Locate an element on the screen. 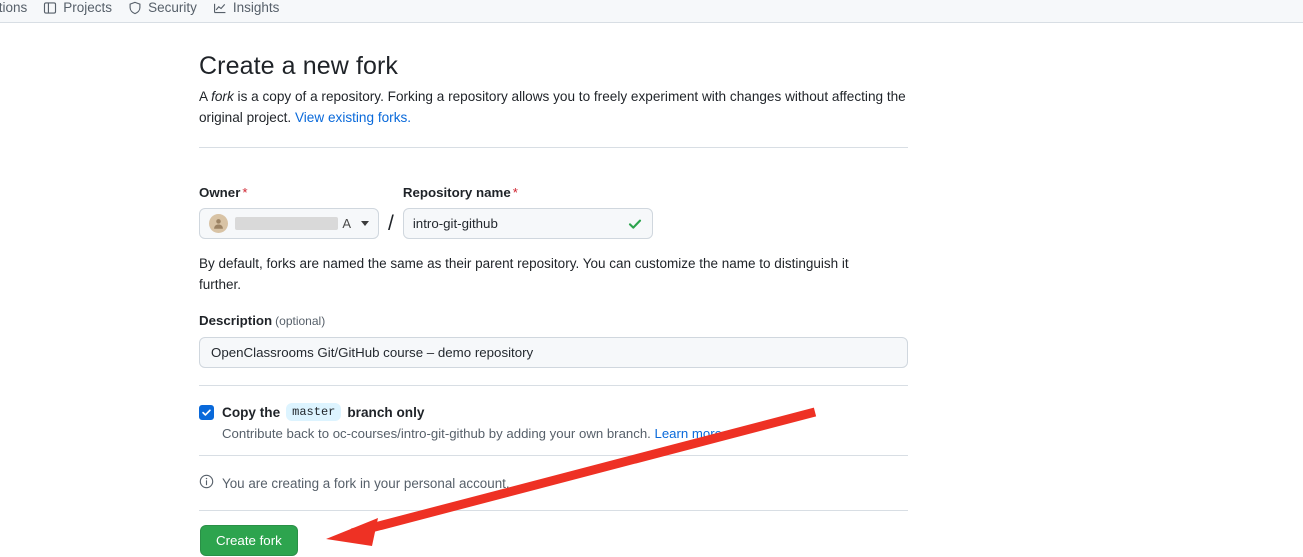  owner-required-mark: * is located at coordinates (245, 192).